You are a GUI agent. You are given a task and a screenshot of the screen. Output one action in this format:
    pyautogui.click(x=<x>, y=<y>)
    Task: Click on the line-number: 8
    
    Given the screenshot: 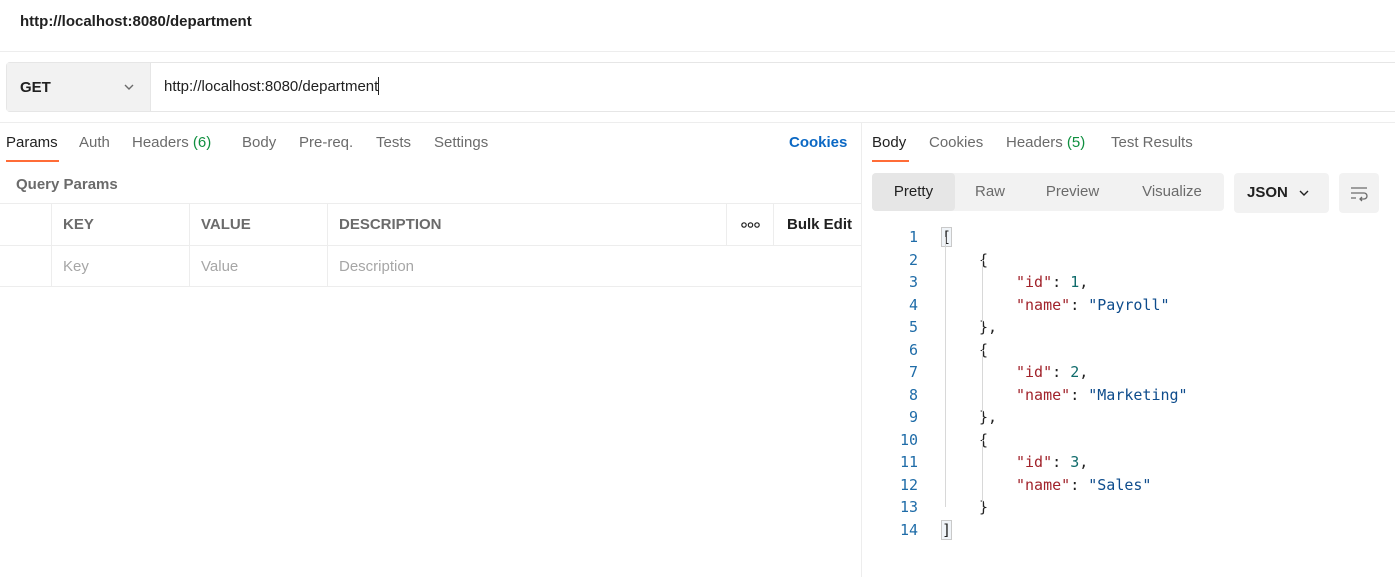 What is the action you would take?
    pyautogui.click(x=913, y=394)
    